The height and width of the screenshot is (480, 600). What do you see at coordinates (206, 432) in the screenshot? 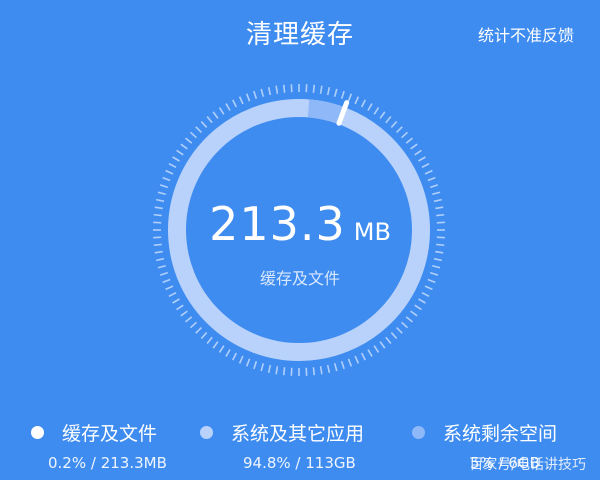
I see `legend-dot-system-apps` at bounding box center [206, 432].